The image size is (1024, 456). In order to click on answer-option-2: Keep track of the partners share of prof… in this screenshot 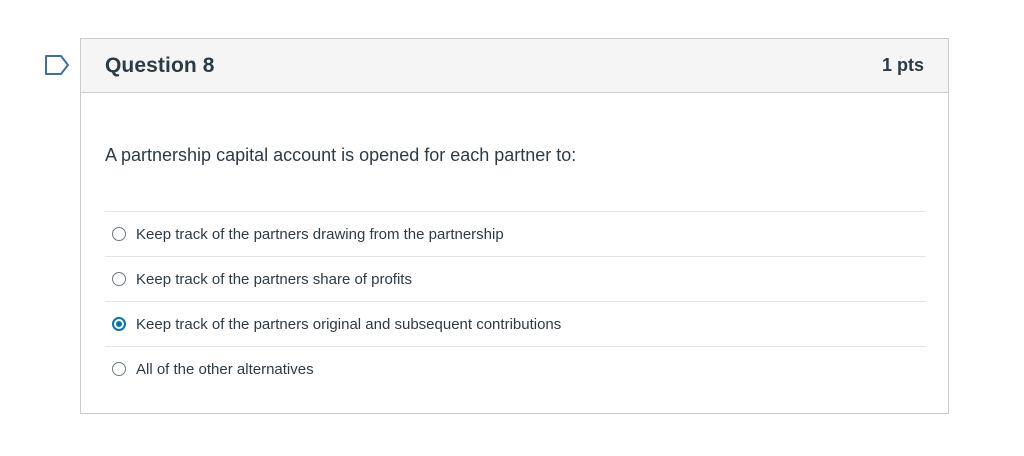, I will do `click(515, 279)`.